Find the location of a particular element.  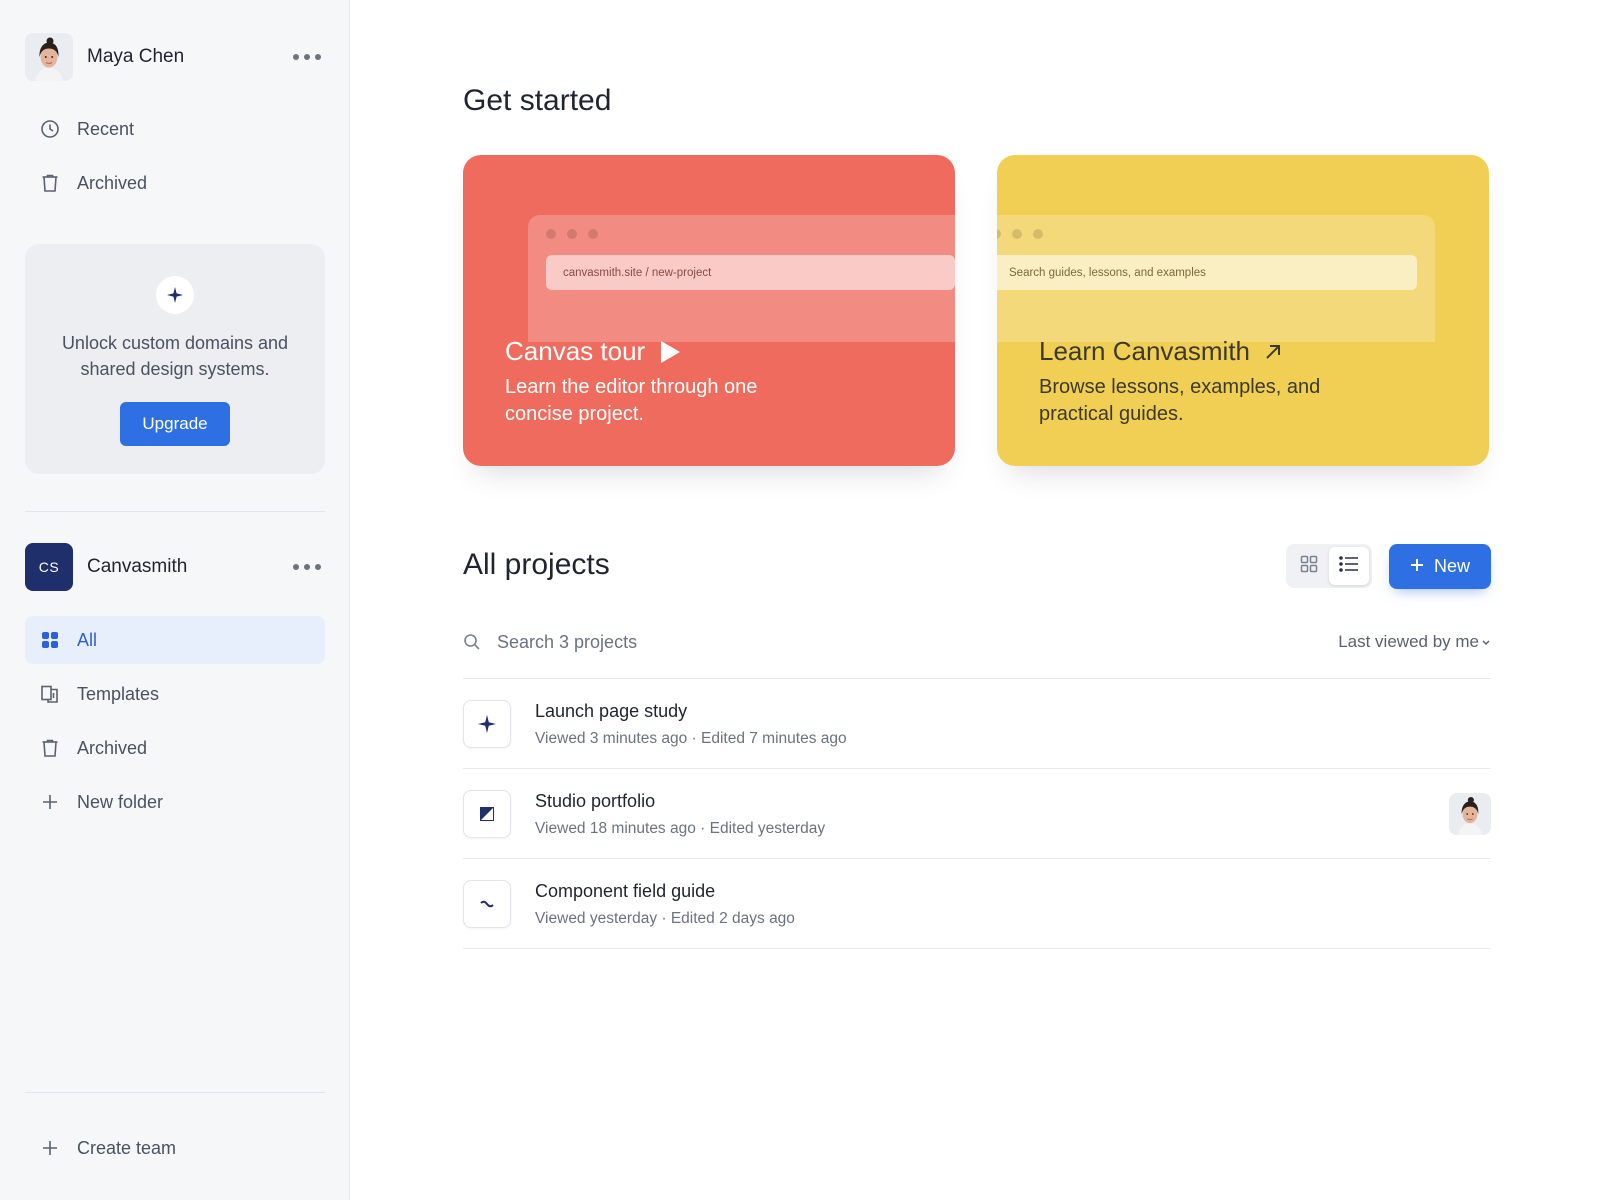

sidebar-item-team-archived: Archived is located at coordinates (175, 748).